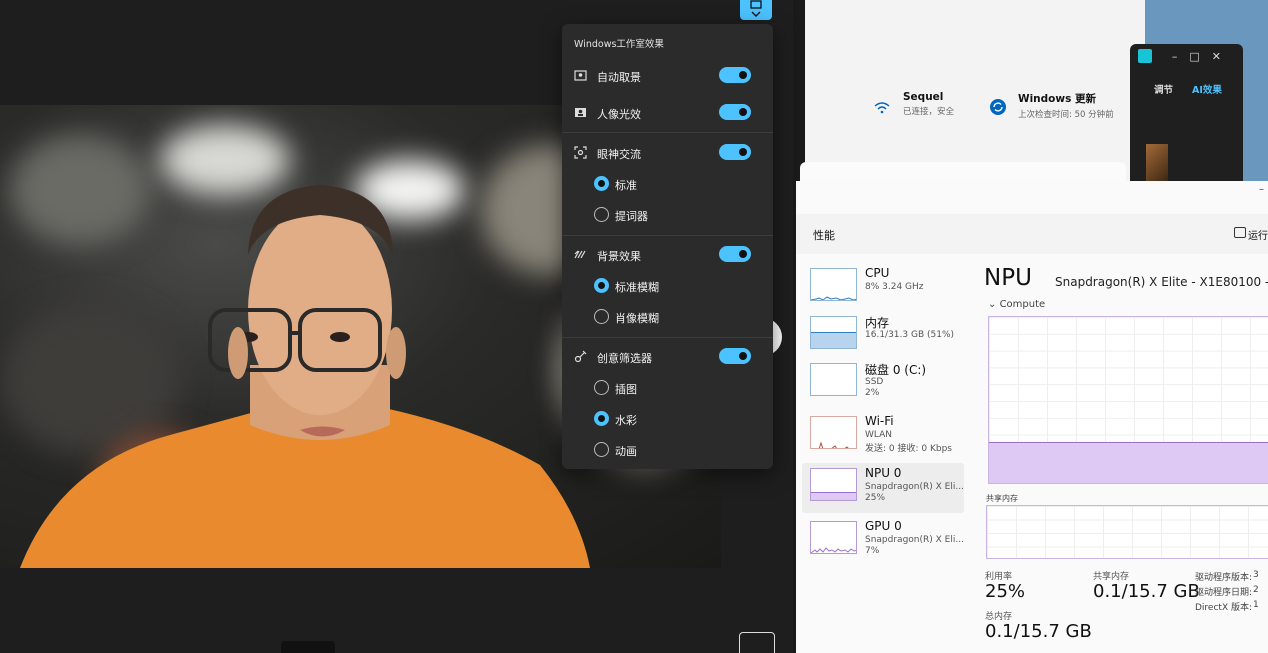  Describe the element at coordinates (1256, 590) in the screenshot. I see `driver-date-value: 2` at that location.